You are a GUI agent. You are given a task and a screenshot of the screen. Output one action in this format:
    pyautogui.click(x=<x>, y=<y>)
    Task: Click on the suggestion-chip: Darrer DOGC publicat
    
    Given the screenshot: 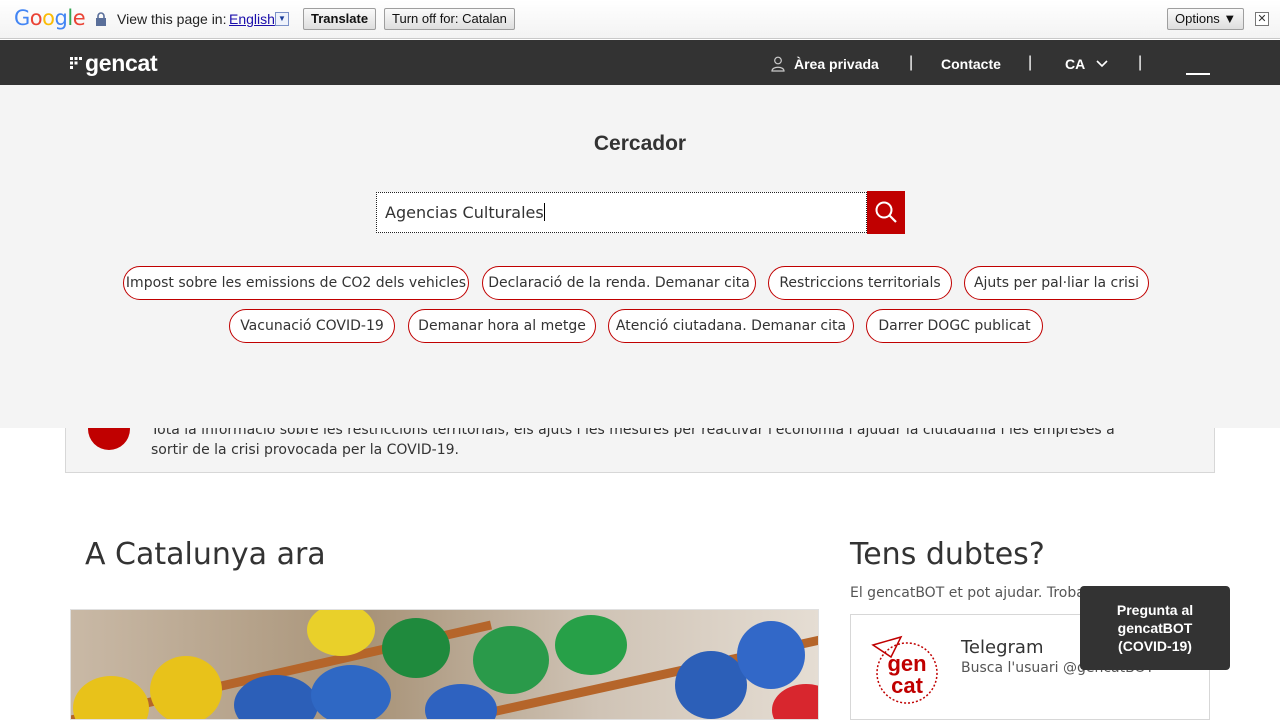 What is the action you would take?
    pyautogui.click(x=954, y=326)
    